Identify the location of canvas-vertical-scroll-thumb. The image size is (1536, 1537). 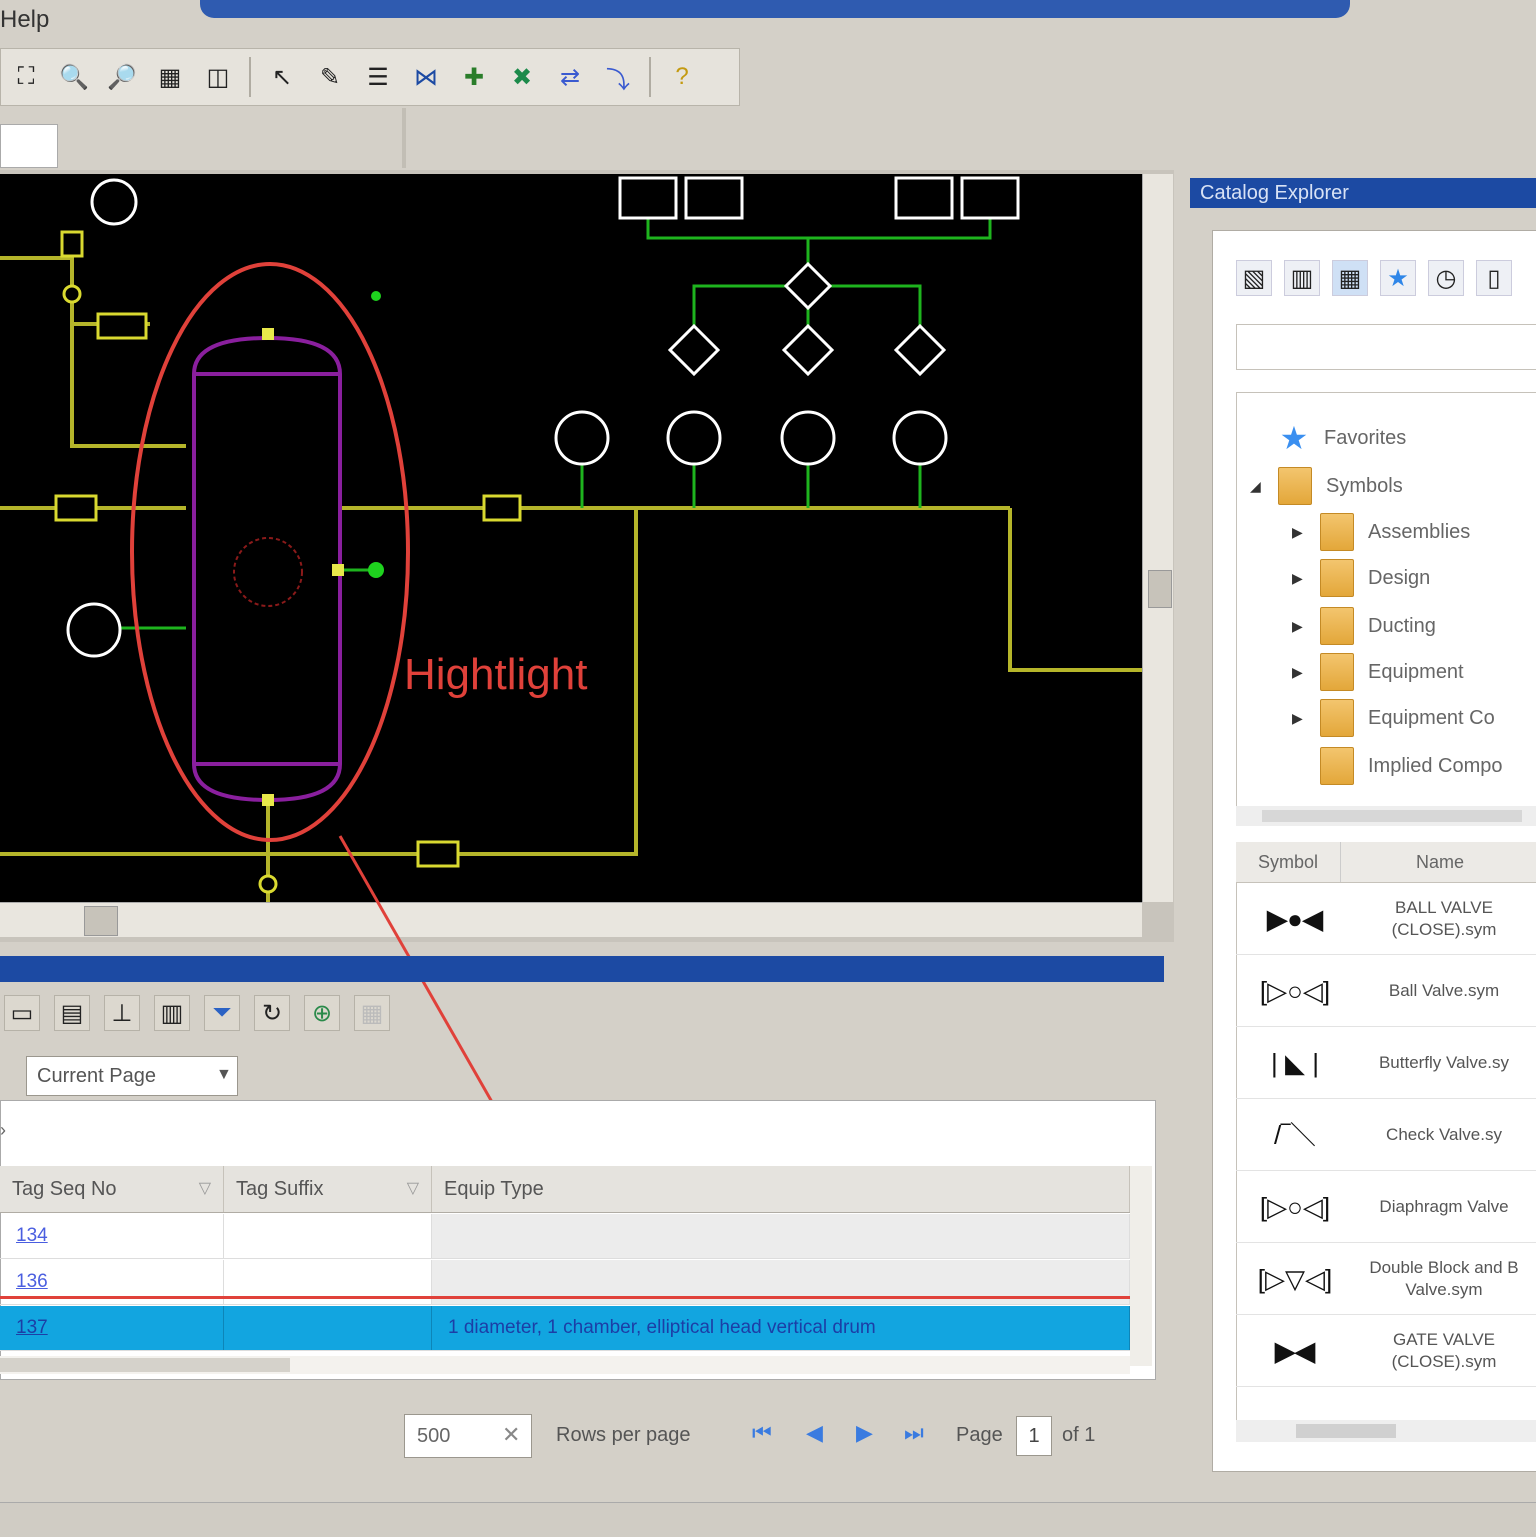
(1160, 589).